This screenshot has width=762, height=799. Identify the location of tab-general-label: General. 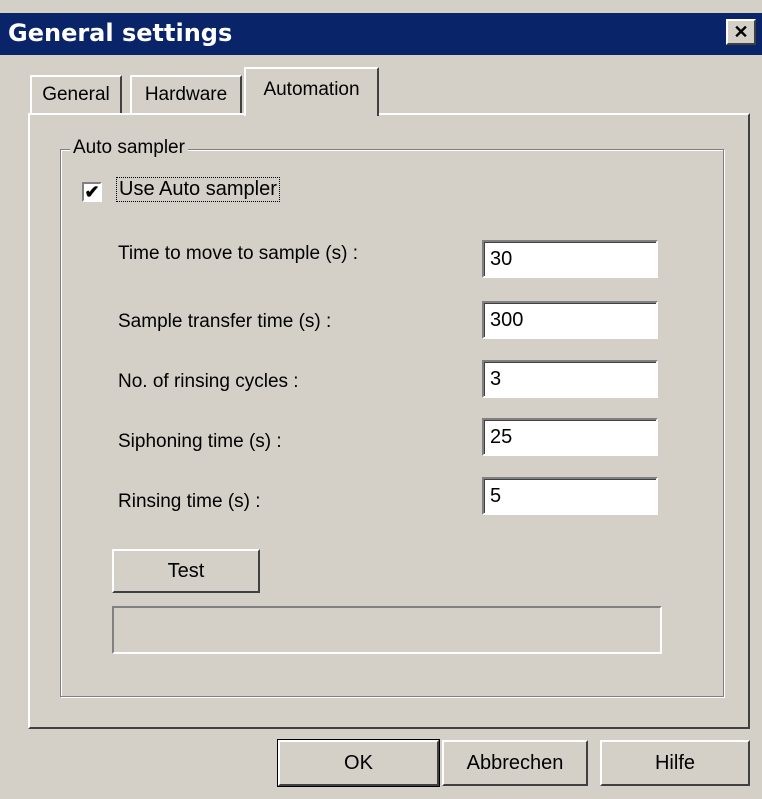
(76, 94).